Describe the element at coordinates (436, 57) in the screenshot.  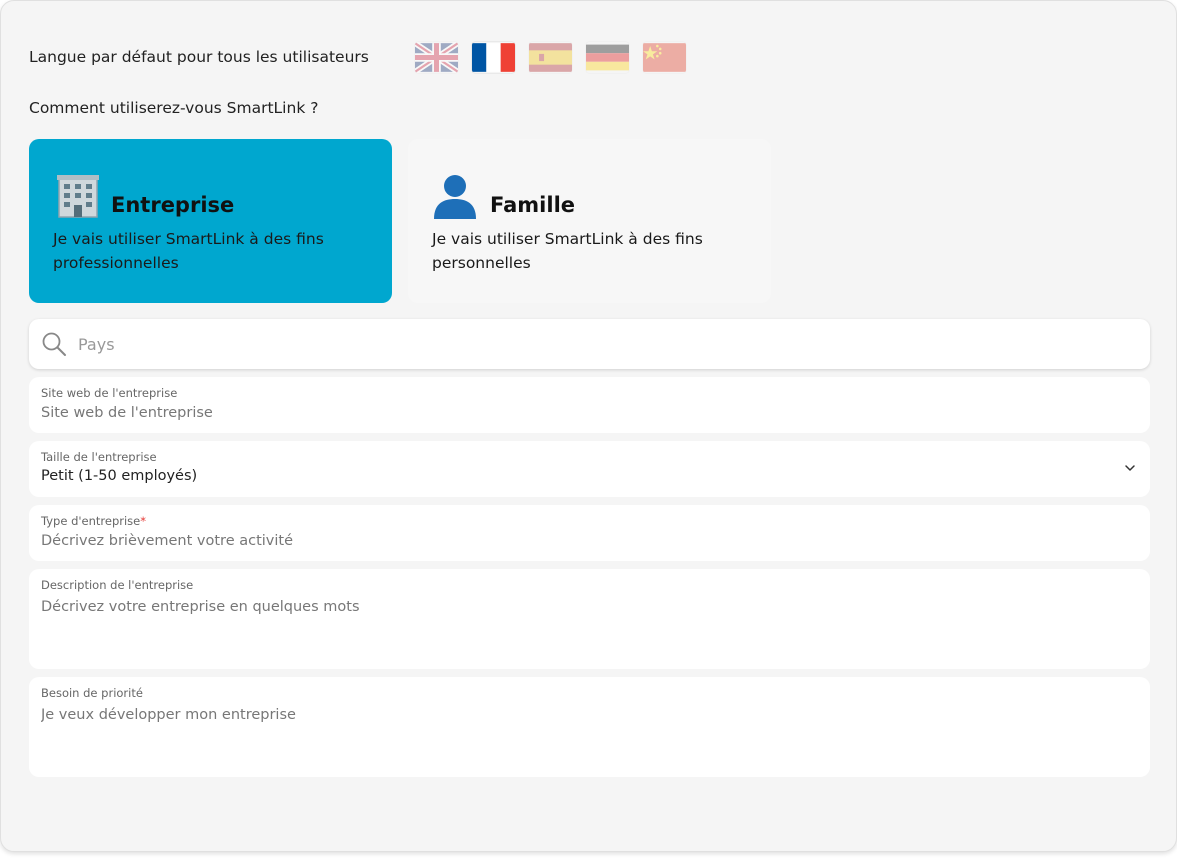
I see `uk-flag-icon` at that location.